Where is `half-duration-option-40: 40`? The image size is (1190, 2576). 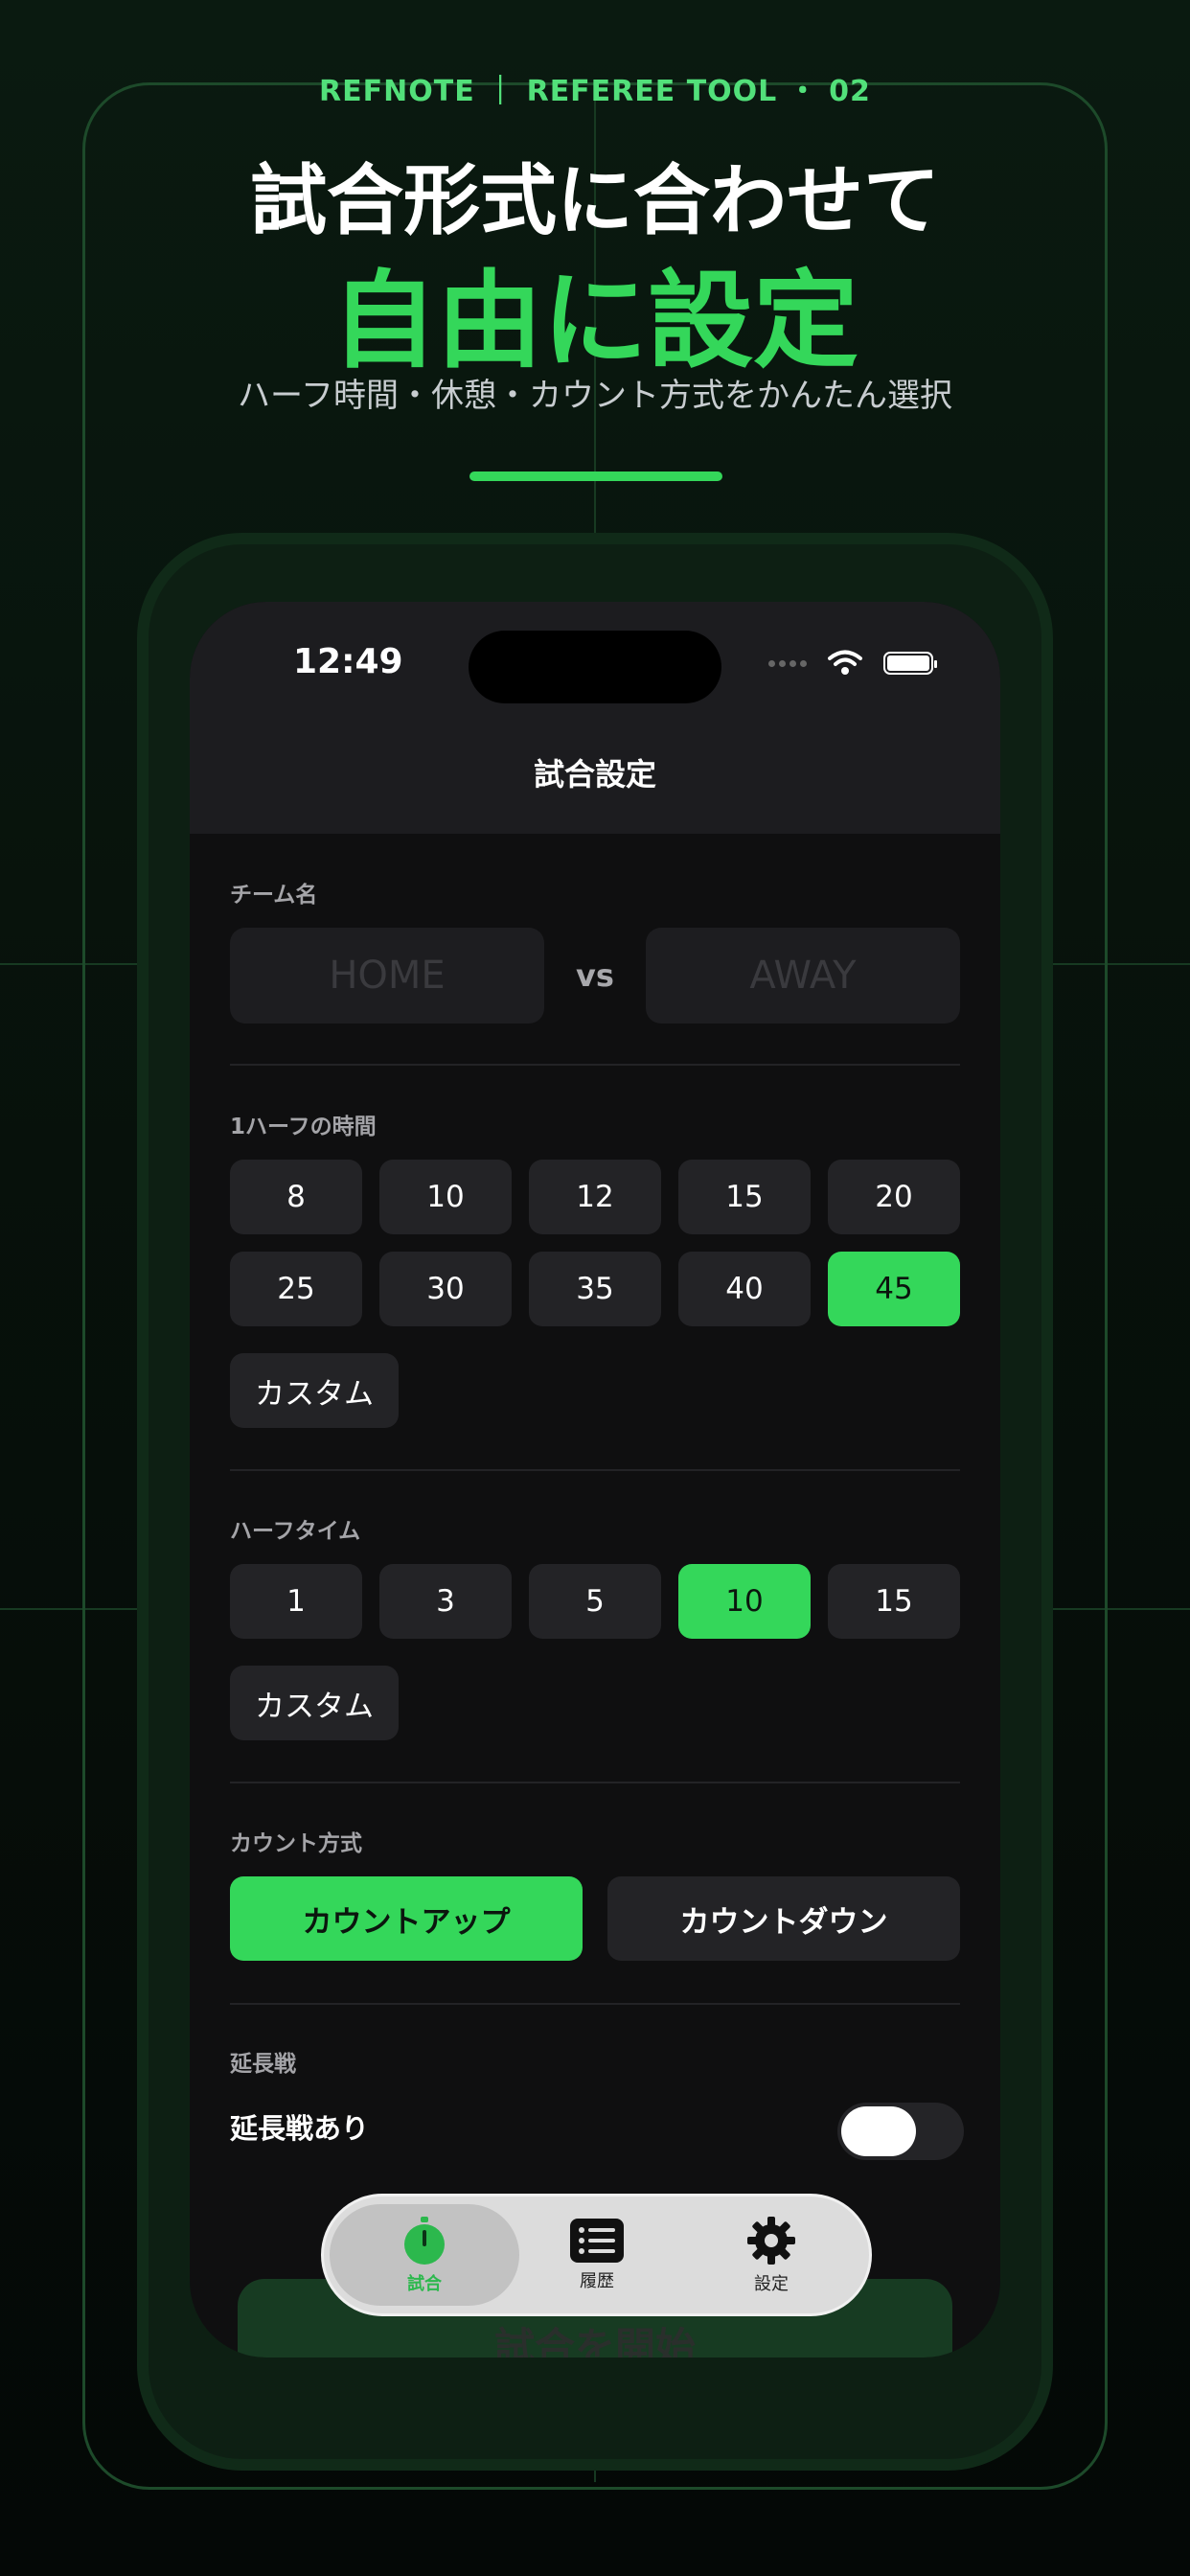 half-duration-option-40: 40 is located at coordinates (745, 1289).